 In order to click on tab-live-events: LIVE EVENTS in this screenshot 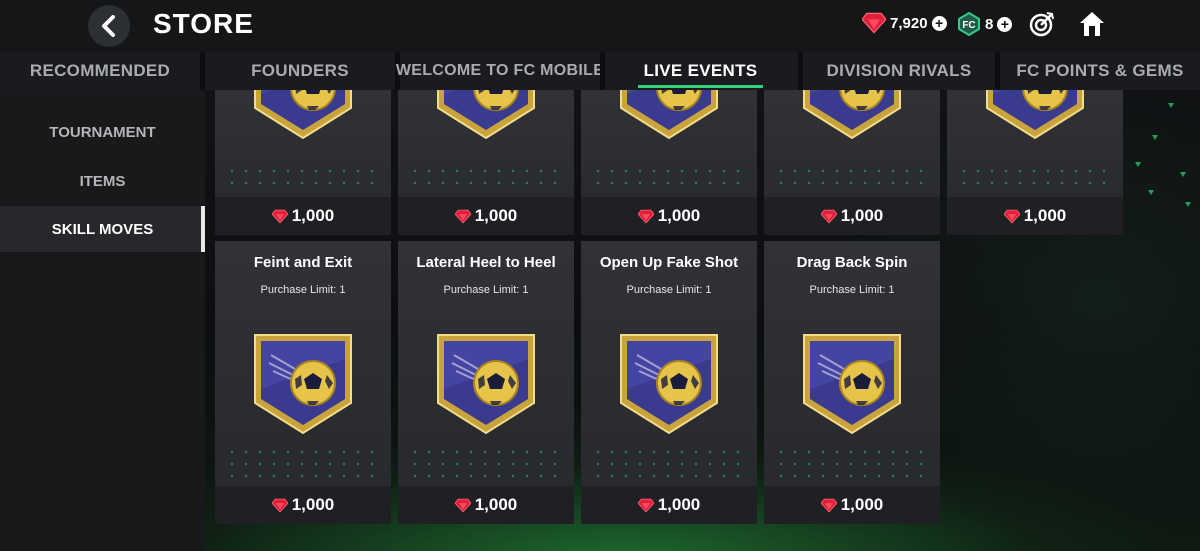, I will do `click(700, 71)`.